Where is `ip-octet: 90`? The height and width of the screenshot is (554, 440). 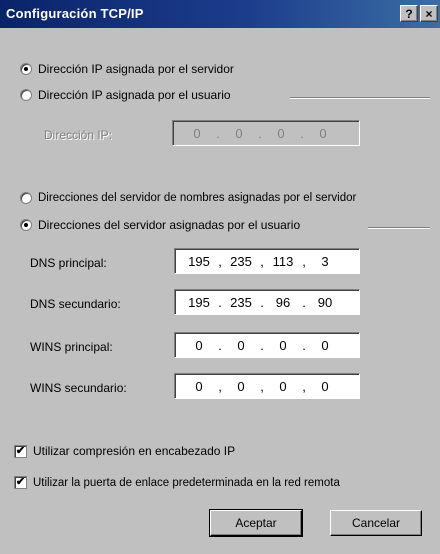
ip-octet: 90 is located at coordinates (325, 302).